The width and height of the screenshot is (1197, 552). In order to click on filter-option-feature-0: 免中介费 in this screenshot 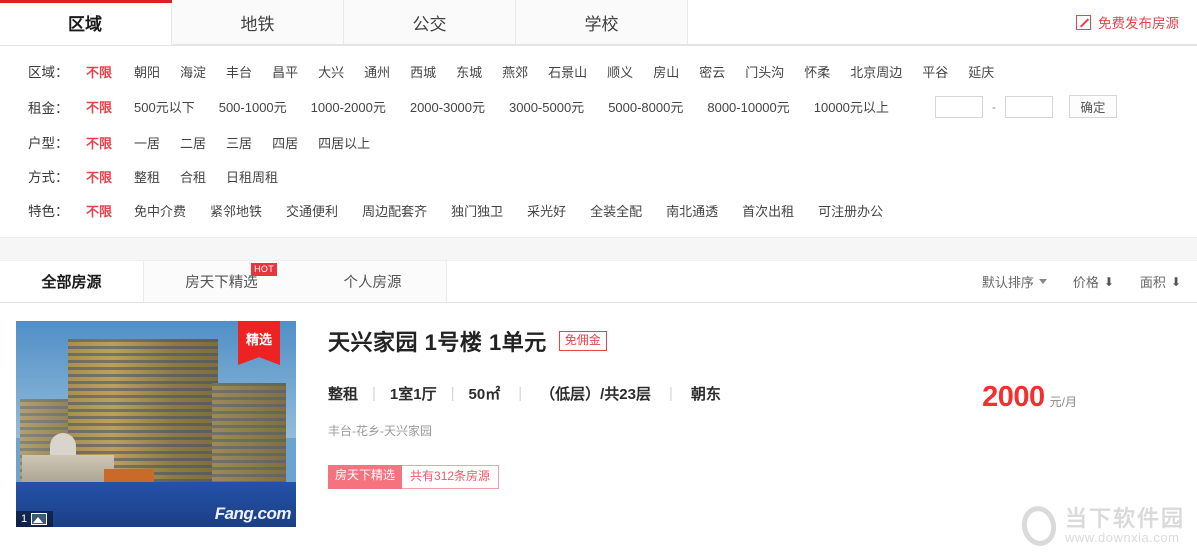, I will do `click(160, 210)`.